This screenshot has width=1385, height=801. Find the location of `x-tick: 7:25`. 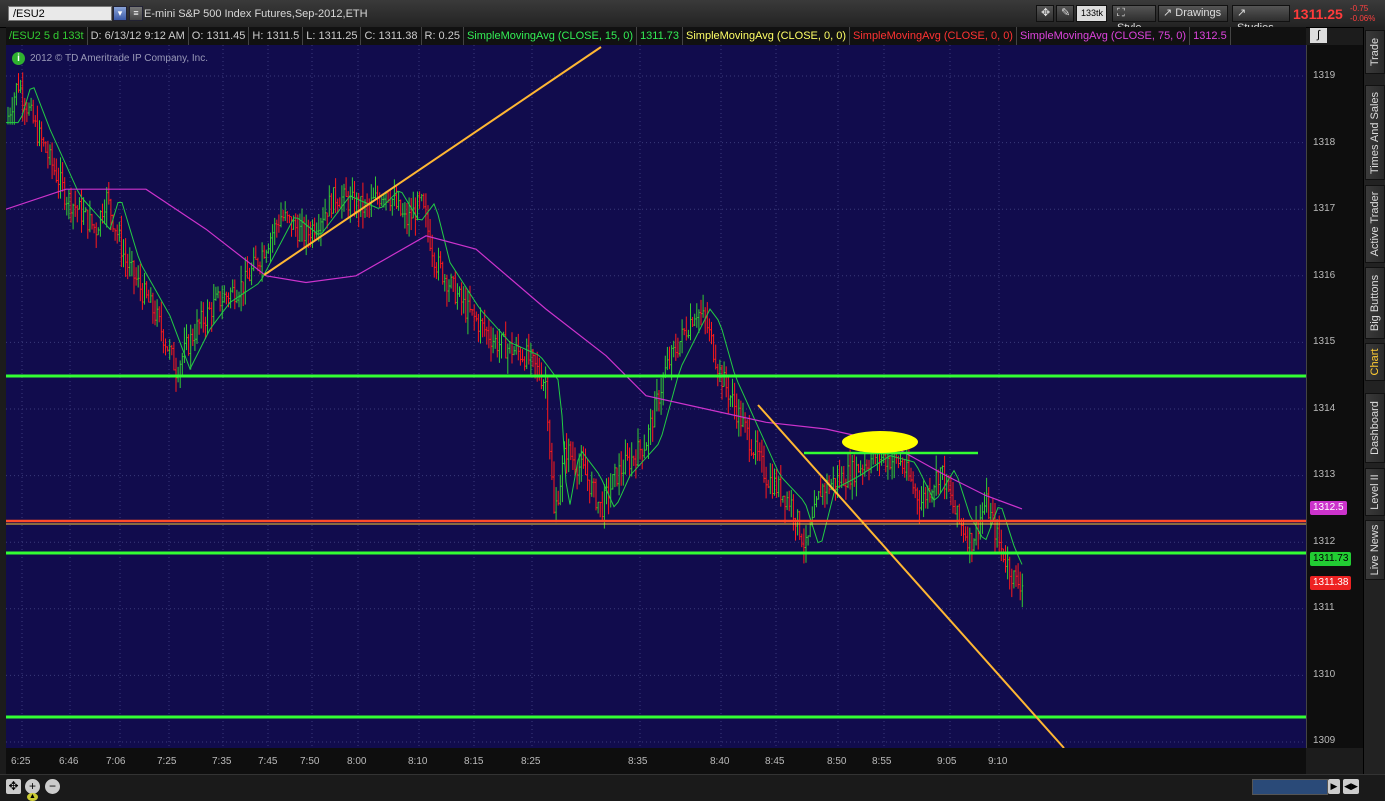

x-tick: 7:25 is located at coordinates (167, 761).